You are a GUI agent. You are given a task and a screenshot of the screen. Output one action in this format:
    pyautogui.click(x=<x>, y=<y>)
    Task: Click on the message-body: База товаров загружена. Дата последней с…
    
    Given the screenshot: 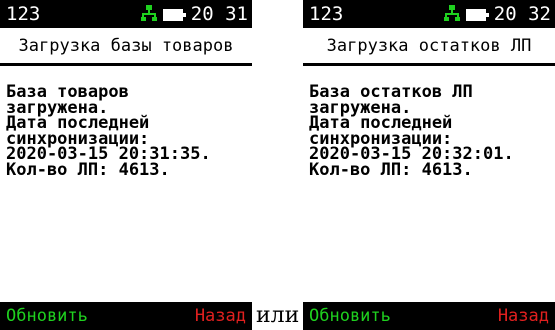 What is the action you would take?
    pyautogui.click(x=128, y=132)
    